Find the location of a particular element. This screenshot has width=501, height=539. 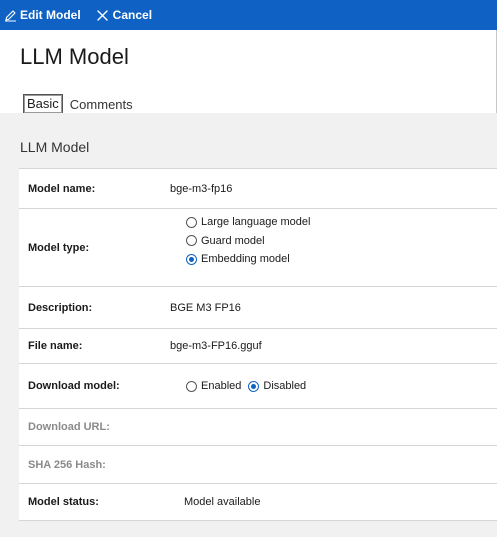

cancel-label: Cancel is located at coordinates (132, 15).